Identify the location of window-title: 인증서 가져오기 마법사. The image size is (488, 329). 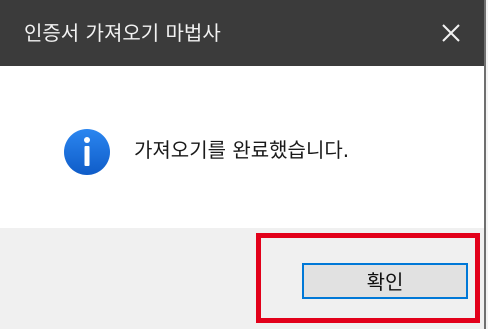
(122, 33).